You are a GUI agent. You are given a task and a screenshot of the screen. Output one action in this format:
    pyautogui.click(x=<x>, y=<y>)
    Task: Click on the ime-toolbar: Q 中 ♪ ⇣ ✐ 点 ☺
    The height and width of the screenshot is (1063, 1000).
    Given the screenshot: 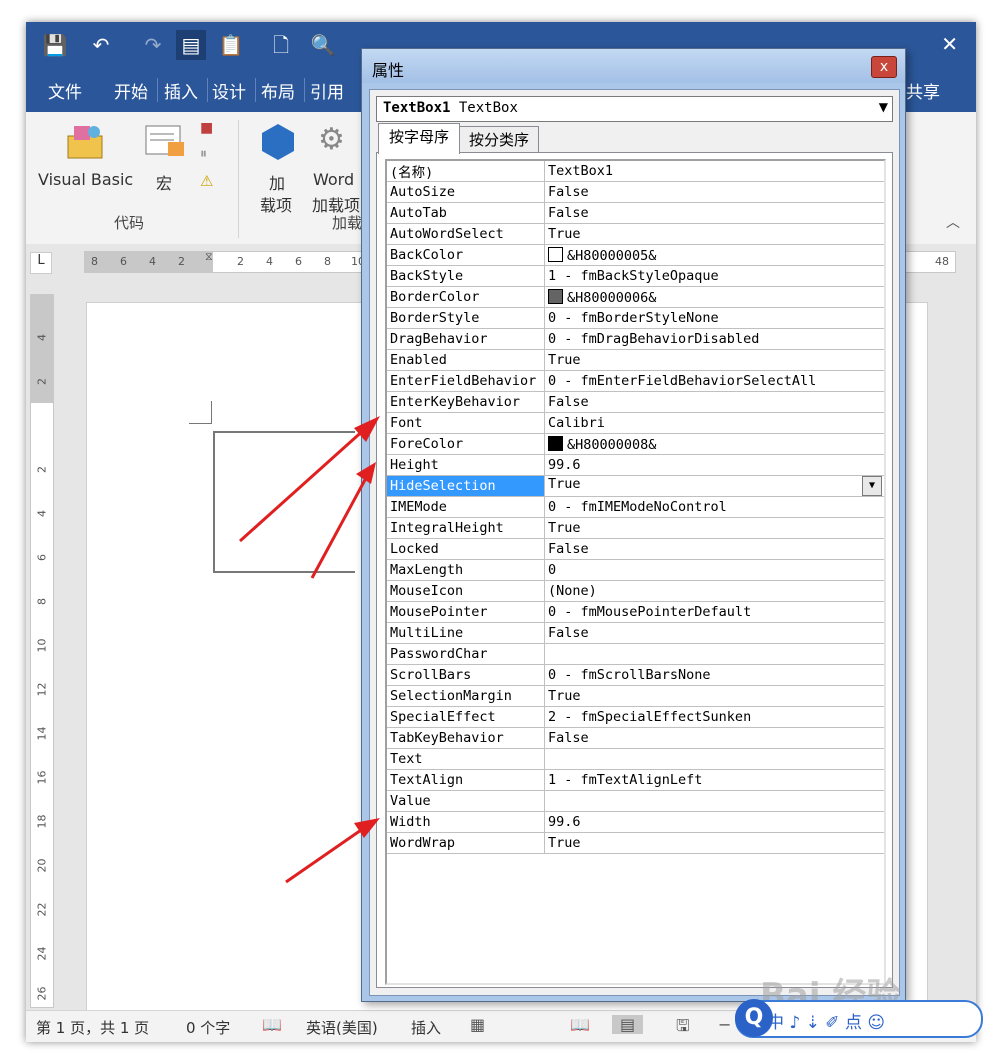 What is the action you would take?
    pyautogui.click(x=859, y=1018)
    